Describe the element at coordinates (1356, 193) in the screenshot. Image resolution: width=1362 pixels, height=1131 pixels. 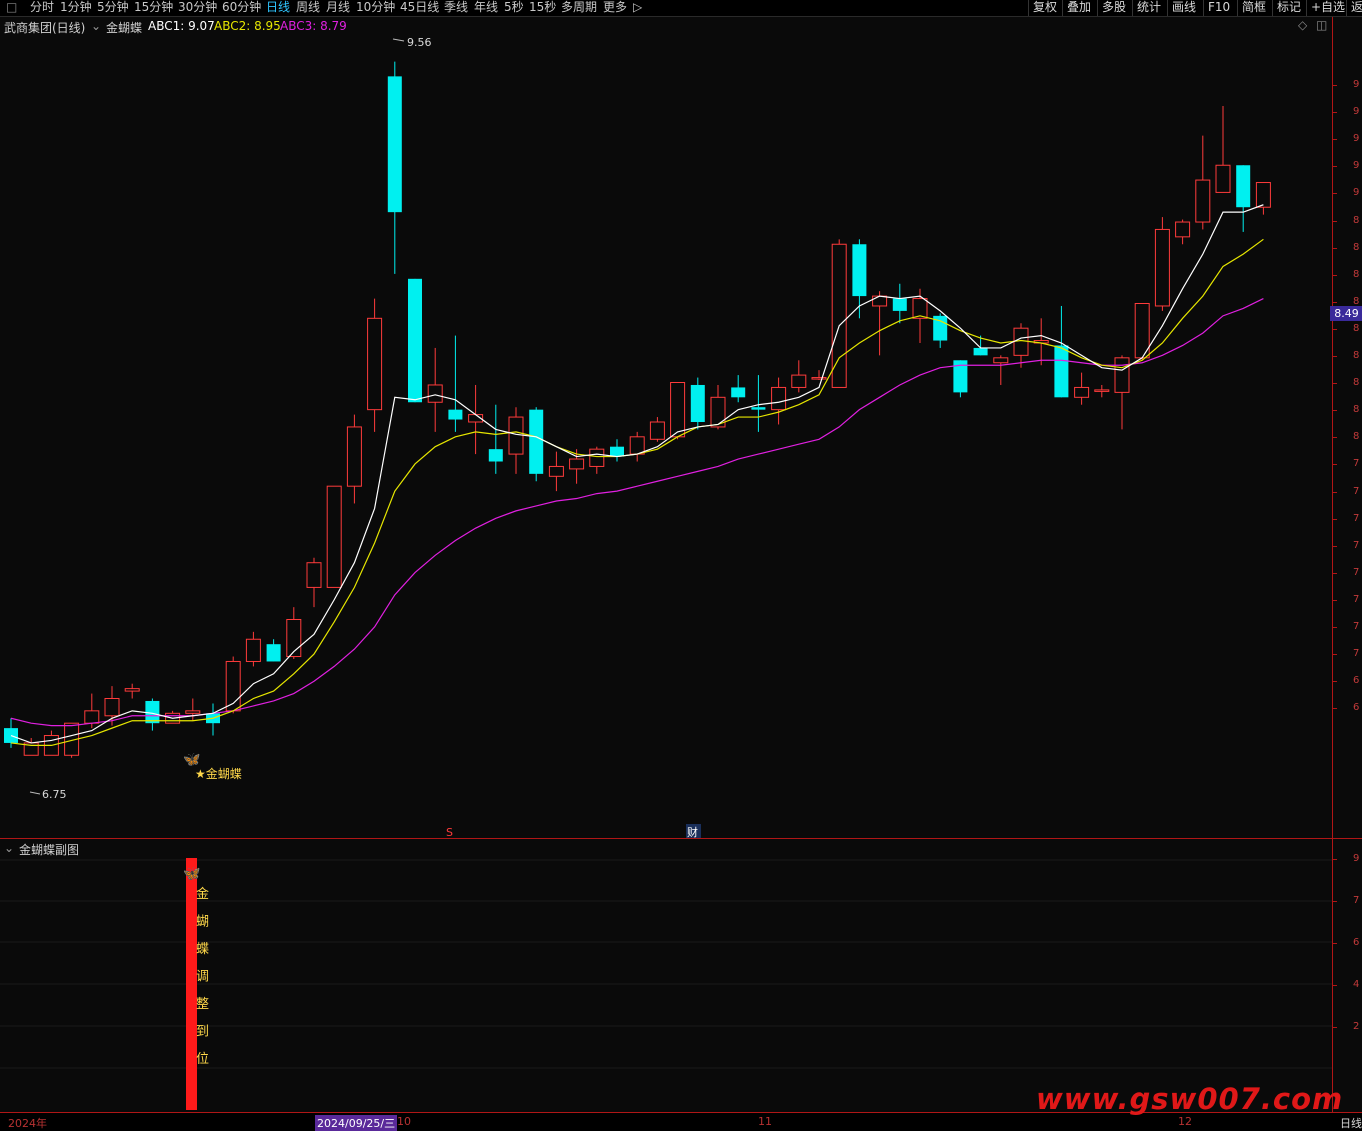
I see `price-tick-label: 9` at that location.